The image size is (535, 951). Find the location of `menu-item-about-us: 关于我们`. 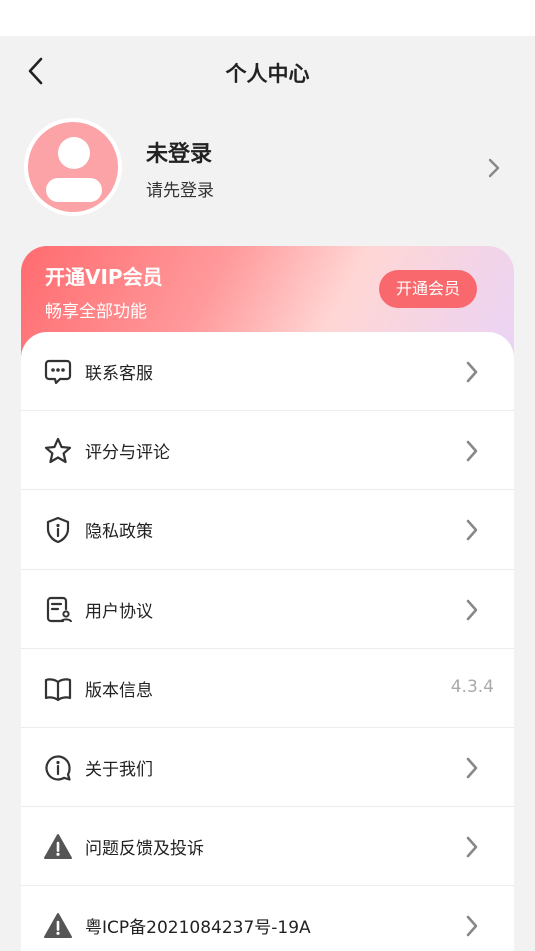

menu-item-about-us: 关于我们 is located at coordinates (267, 768).